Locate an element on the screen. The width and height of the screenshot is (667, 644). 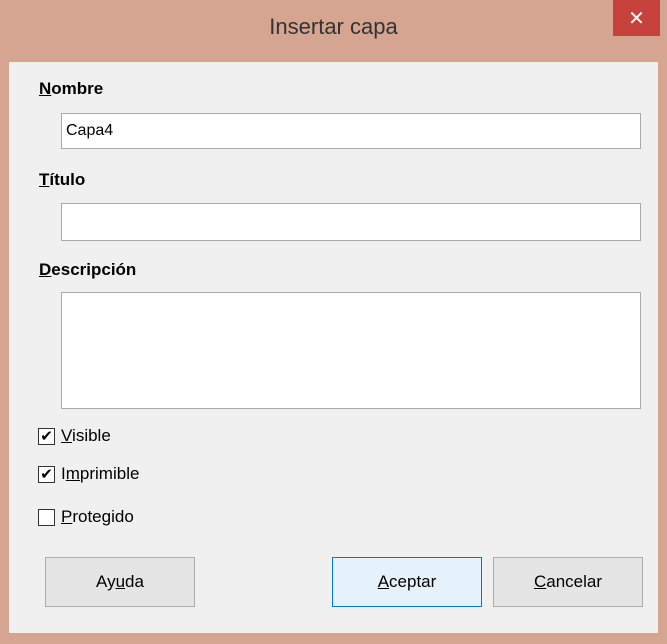
visible-checkbox: ✔ is located at coordinates (46, 436).